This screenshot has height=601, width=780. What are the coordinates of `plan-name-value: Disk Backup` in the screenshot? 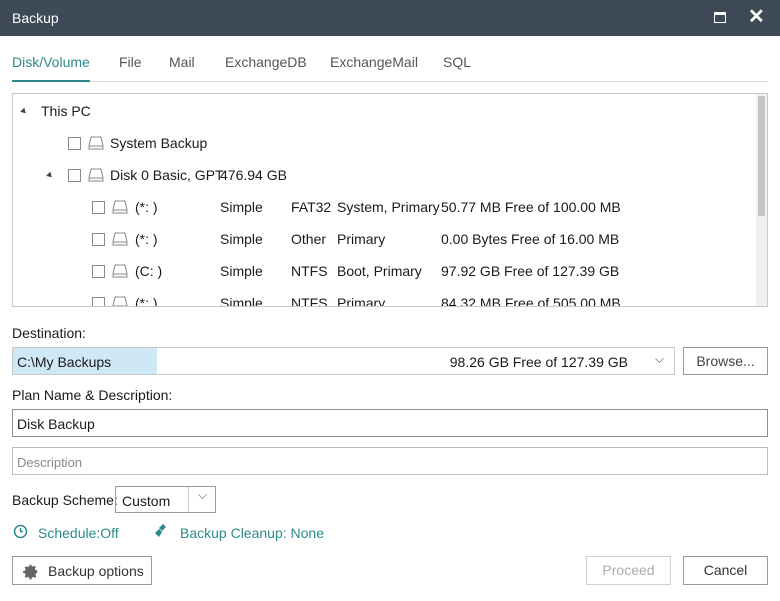 It's located at (56, 424).